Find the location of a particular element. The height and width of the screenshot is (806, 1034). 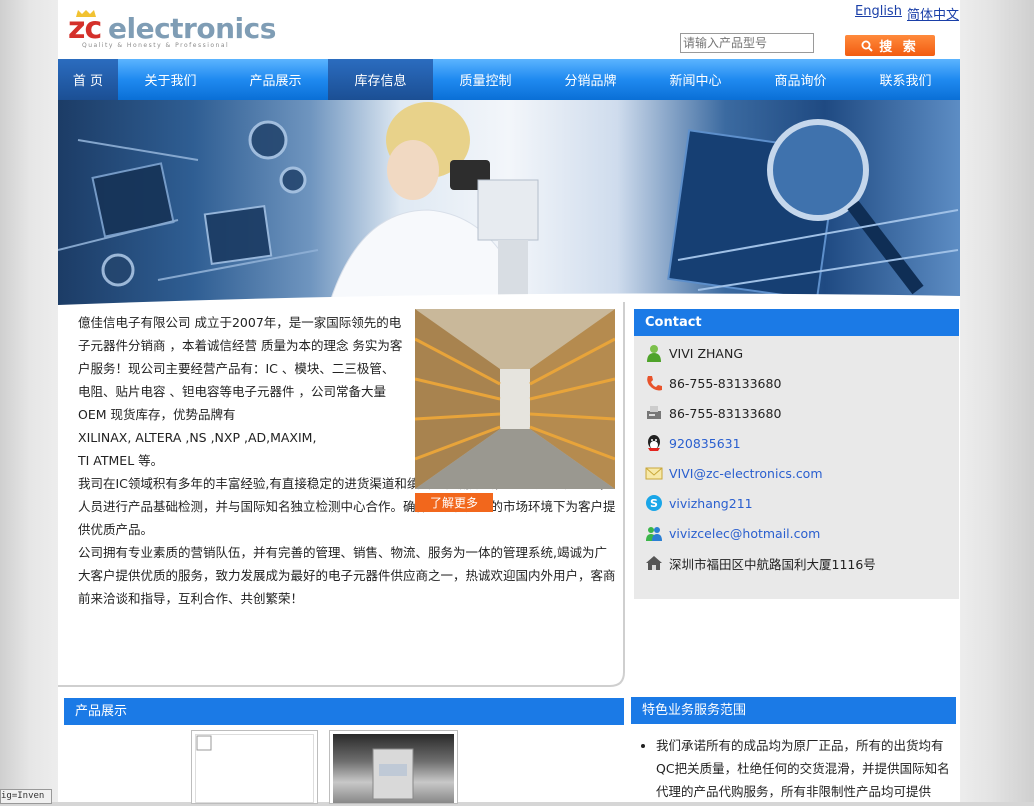

skype-icon: S is located at coordinates (654, 503).